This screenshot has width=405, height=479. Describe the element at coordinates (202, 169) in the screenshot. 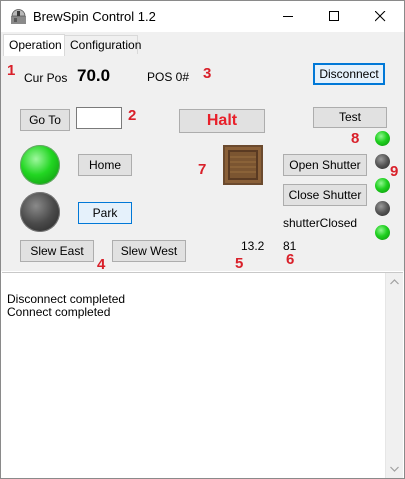

I see `marker-7: 7` at that location.